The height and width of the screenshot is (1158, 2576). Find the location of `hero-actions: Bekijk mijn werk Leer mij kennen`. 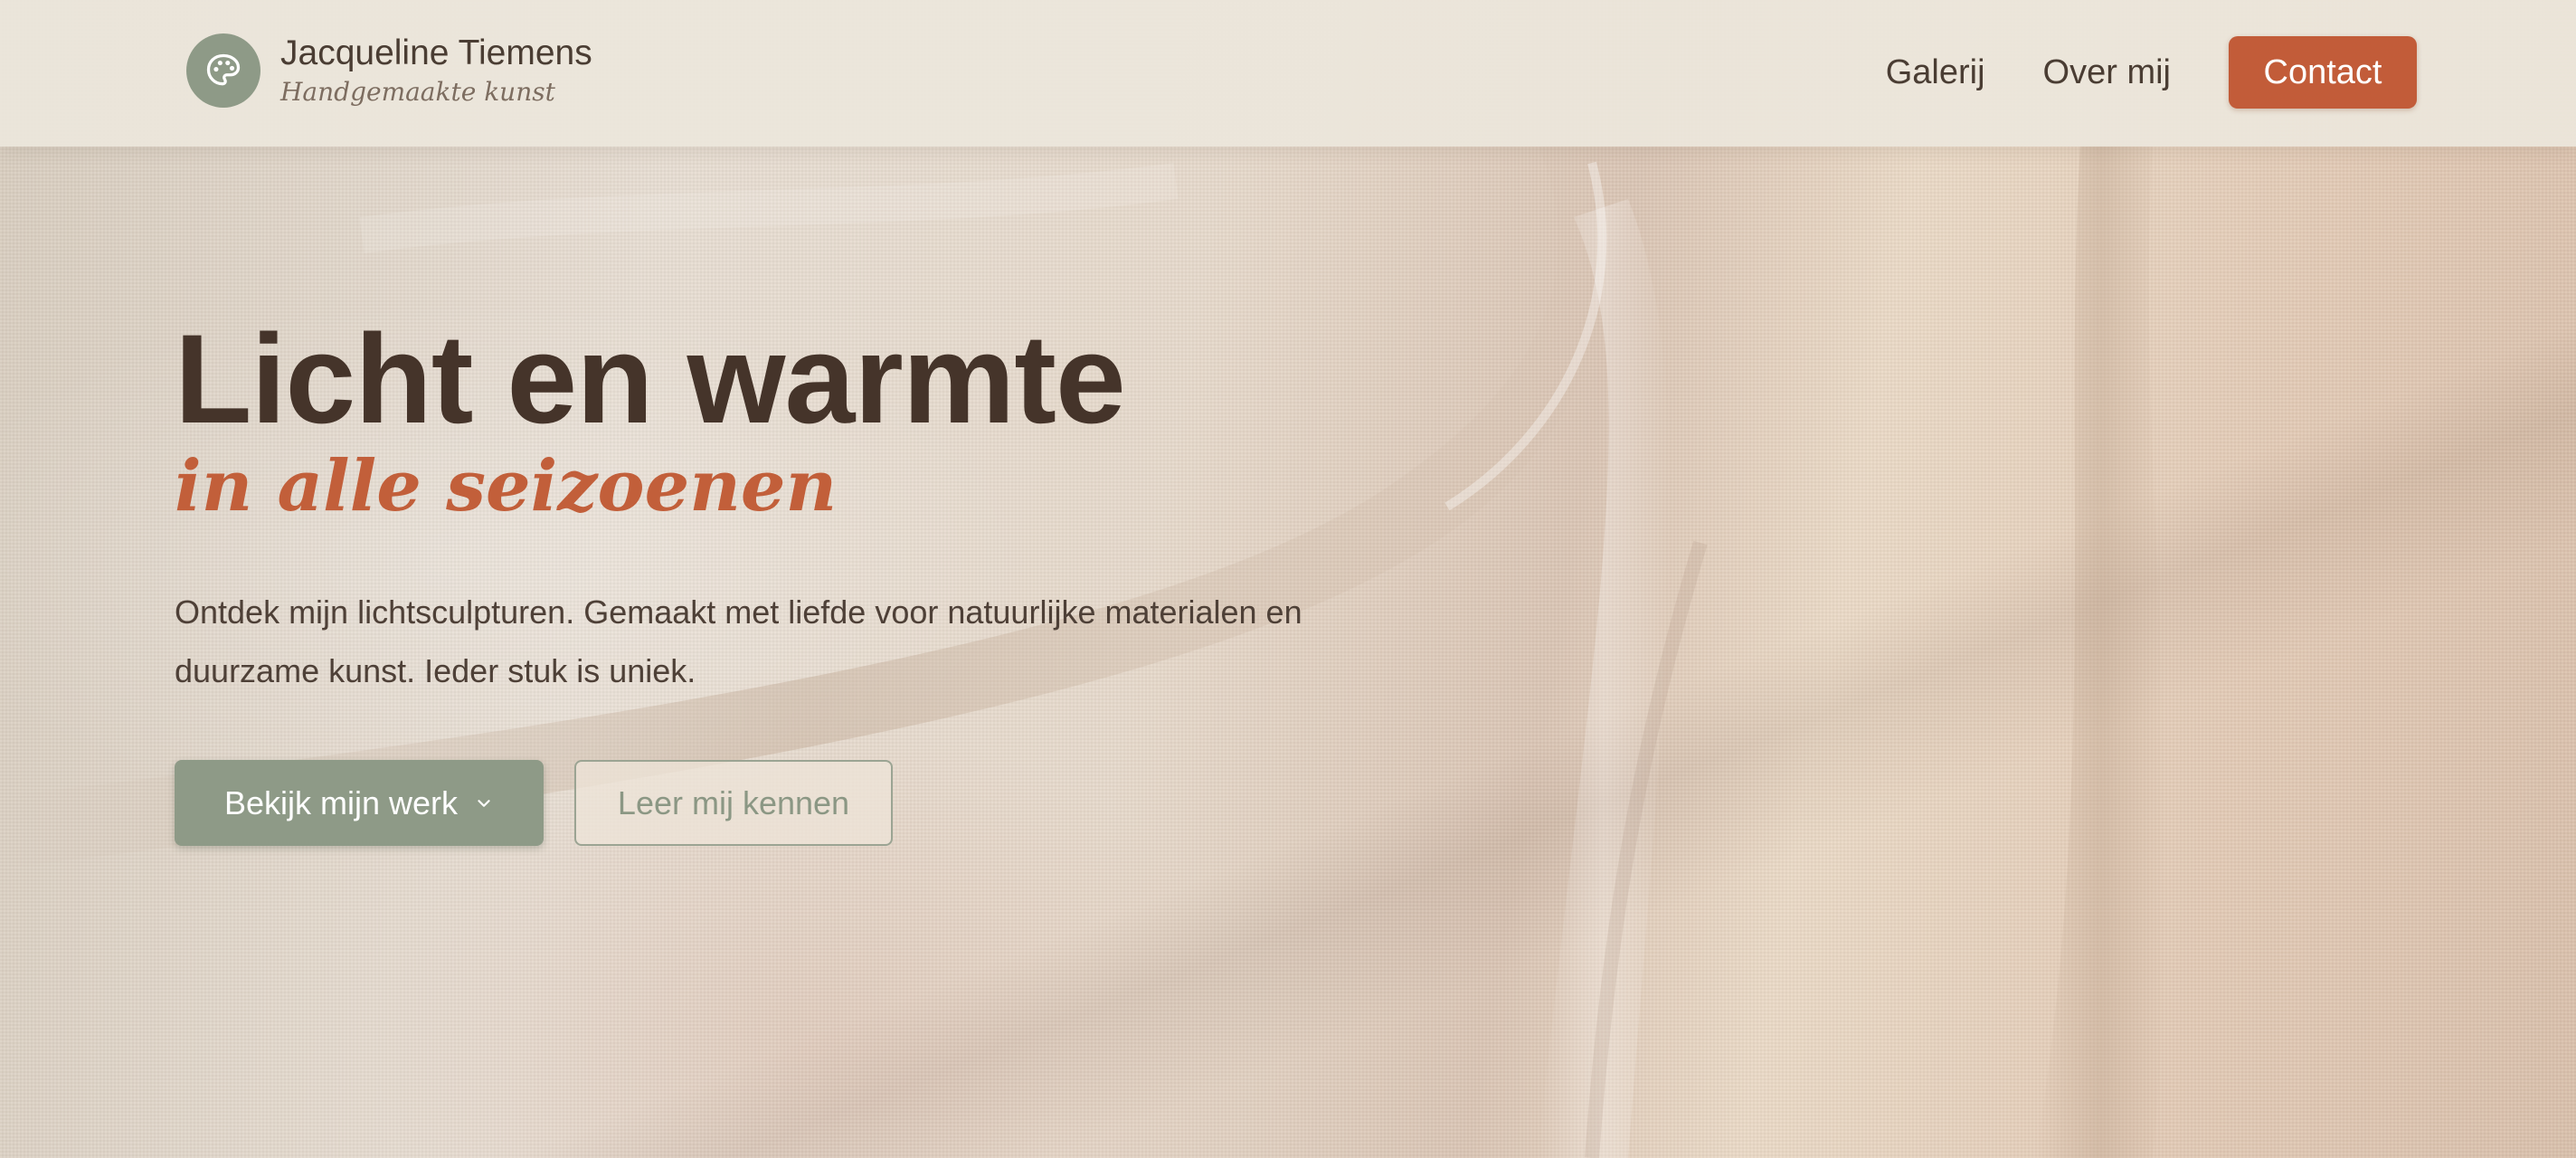

hero-actions: Bekijk mijn werk Leer mij kennen is located at coordinates (790, 803).